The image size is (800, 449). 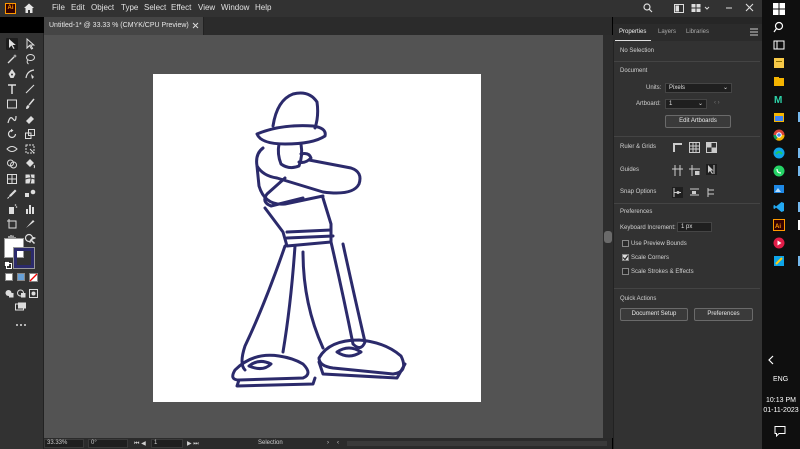 What do you see at coordinates (749, 8) in the screenshot?
I see `close-window-icon` at bounding box center [749, 8].